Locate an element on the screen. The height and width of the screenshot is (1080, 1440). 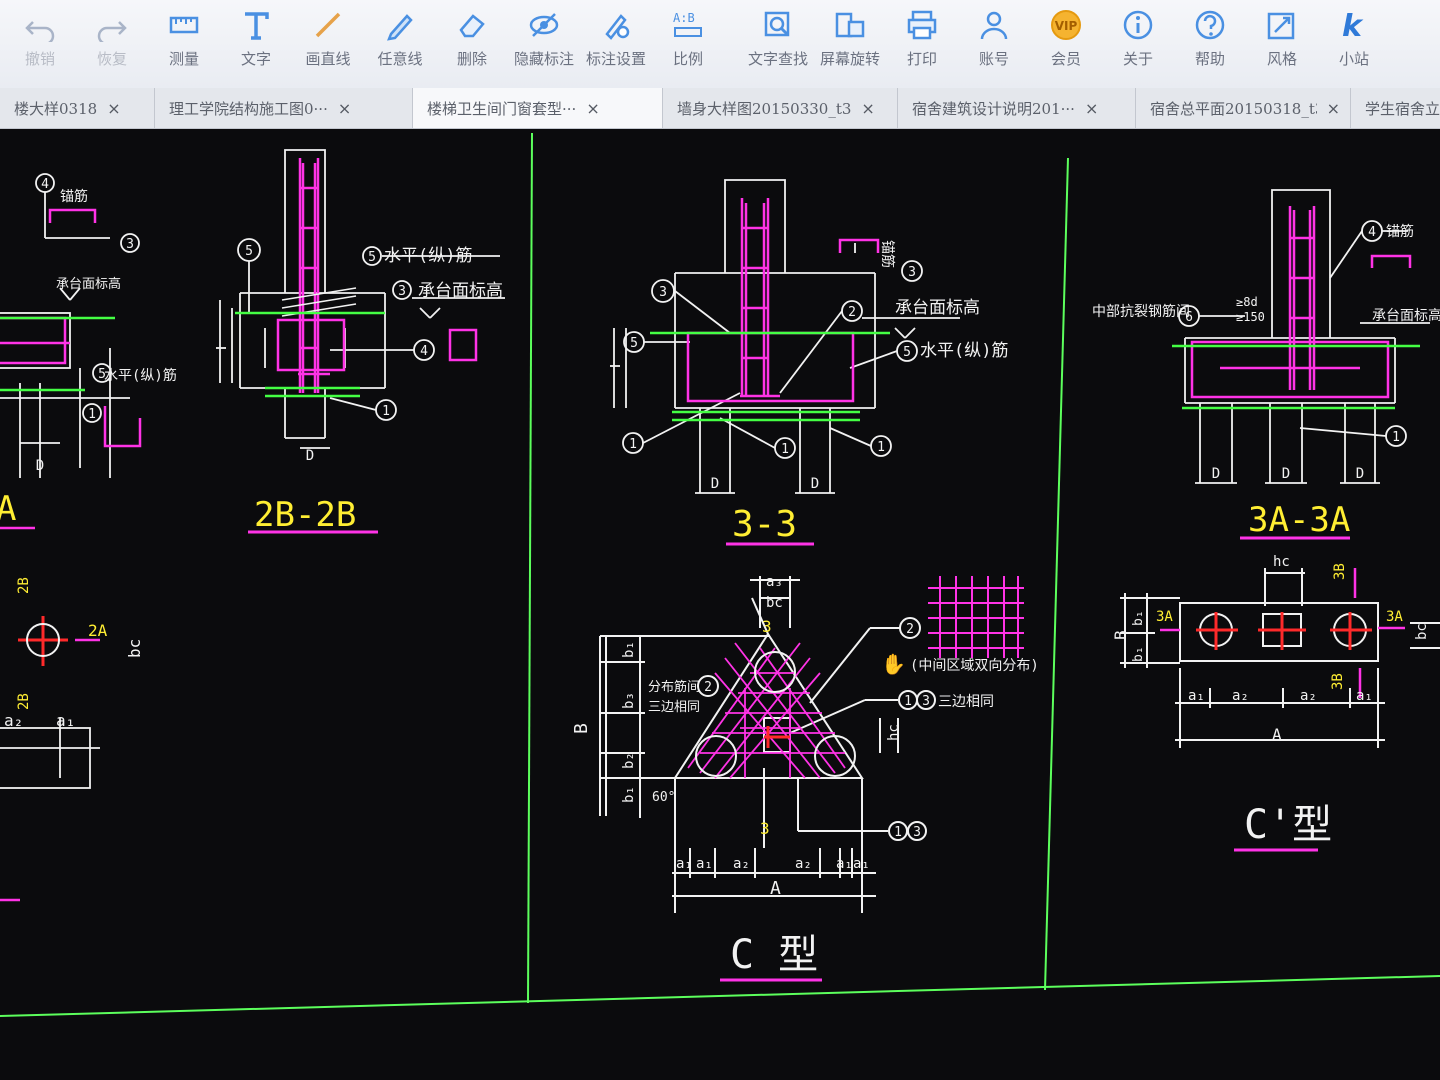
toolbar-account-button: 账号 is located at coordinates (994, 43).